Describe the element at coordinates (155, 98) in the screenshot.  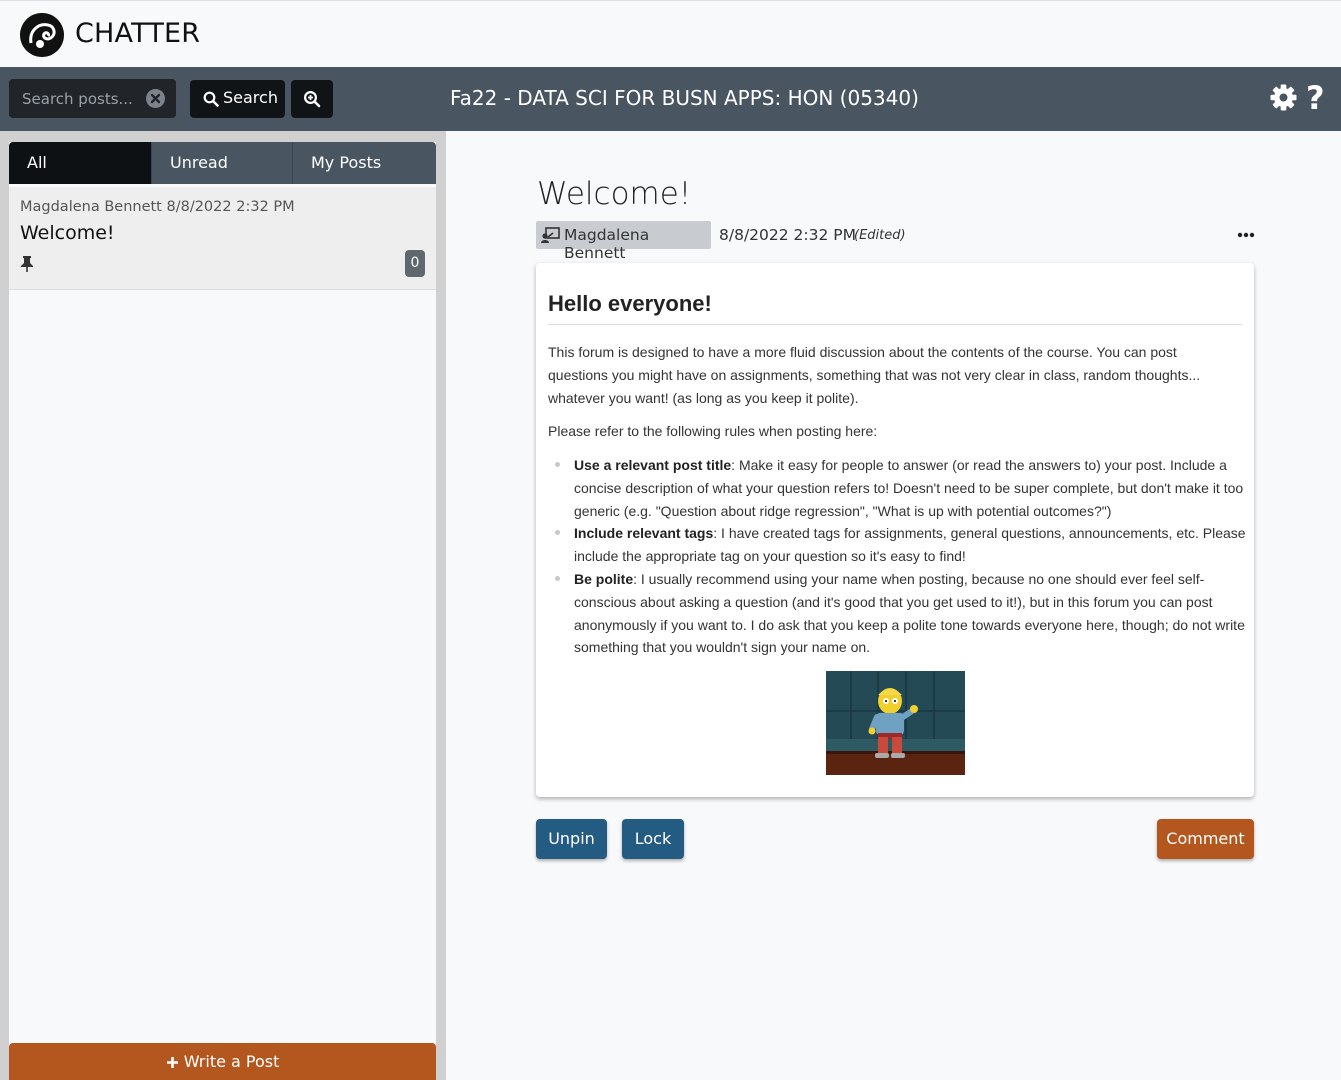
I see `clear-search-icon` at that location.